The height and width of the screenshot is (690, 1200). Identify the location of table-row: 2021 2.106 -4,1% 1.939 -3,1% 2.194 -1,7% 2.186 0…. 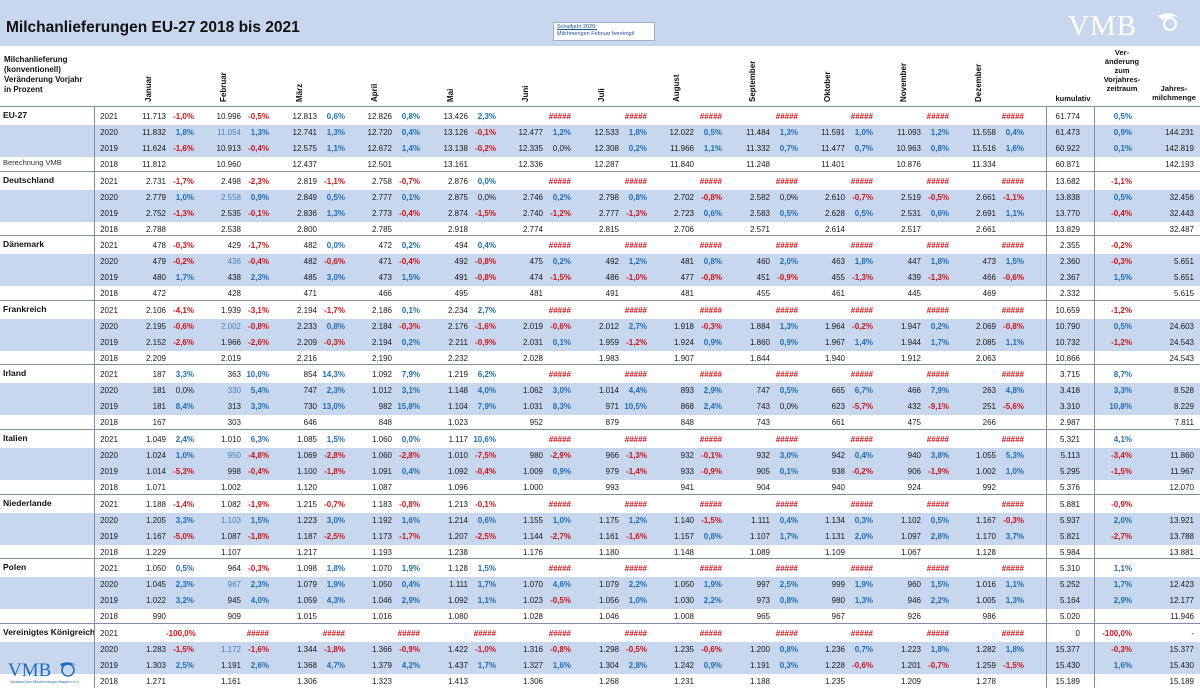
(600, 311).